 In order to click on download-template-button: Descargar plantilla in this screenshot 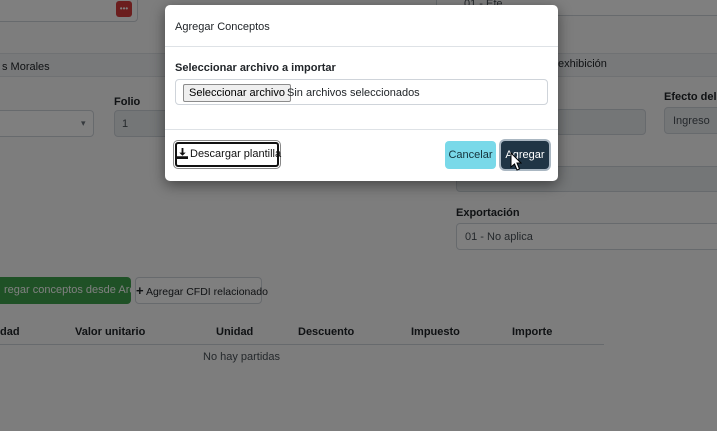, I will do `click(228, 154)`.